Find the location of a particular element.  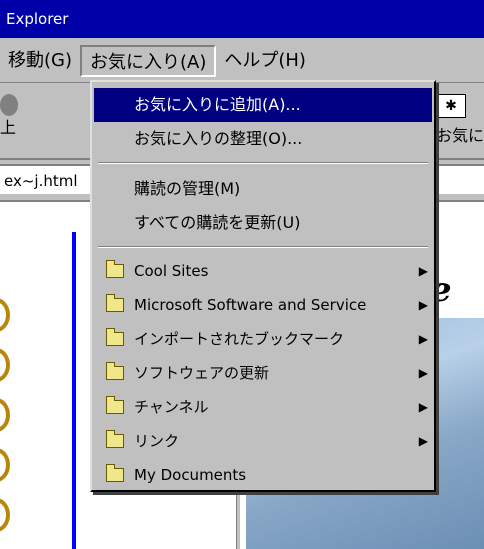

menu-bar: 移動(G) お気に入り(A) ヘルプ(H) is located at coordinates (242, 61).